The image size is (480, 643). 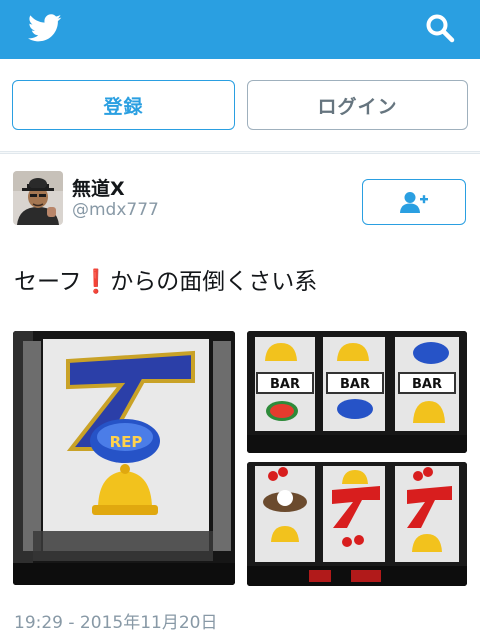 I want to click on tweet-photo-2: BAR BAR BAR, so click(x=357, y=392).